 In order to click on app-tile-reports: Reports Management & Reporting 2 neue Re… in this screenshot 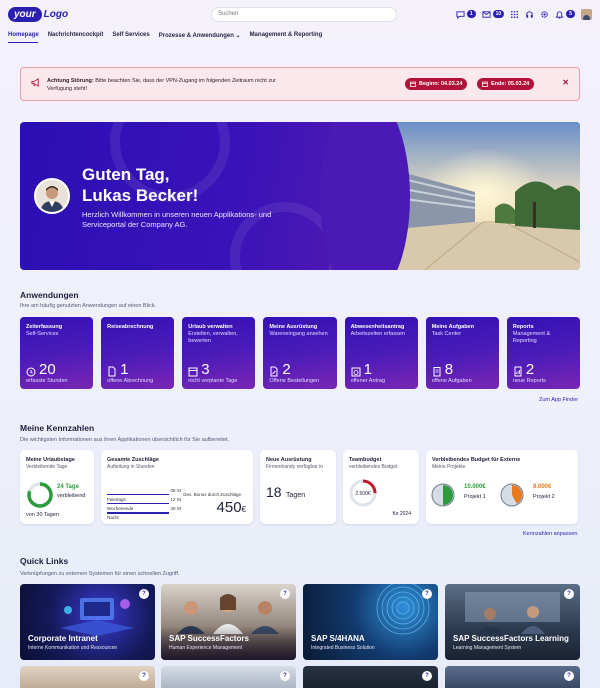, I will do `click(543, 353)`.